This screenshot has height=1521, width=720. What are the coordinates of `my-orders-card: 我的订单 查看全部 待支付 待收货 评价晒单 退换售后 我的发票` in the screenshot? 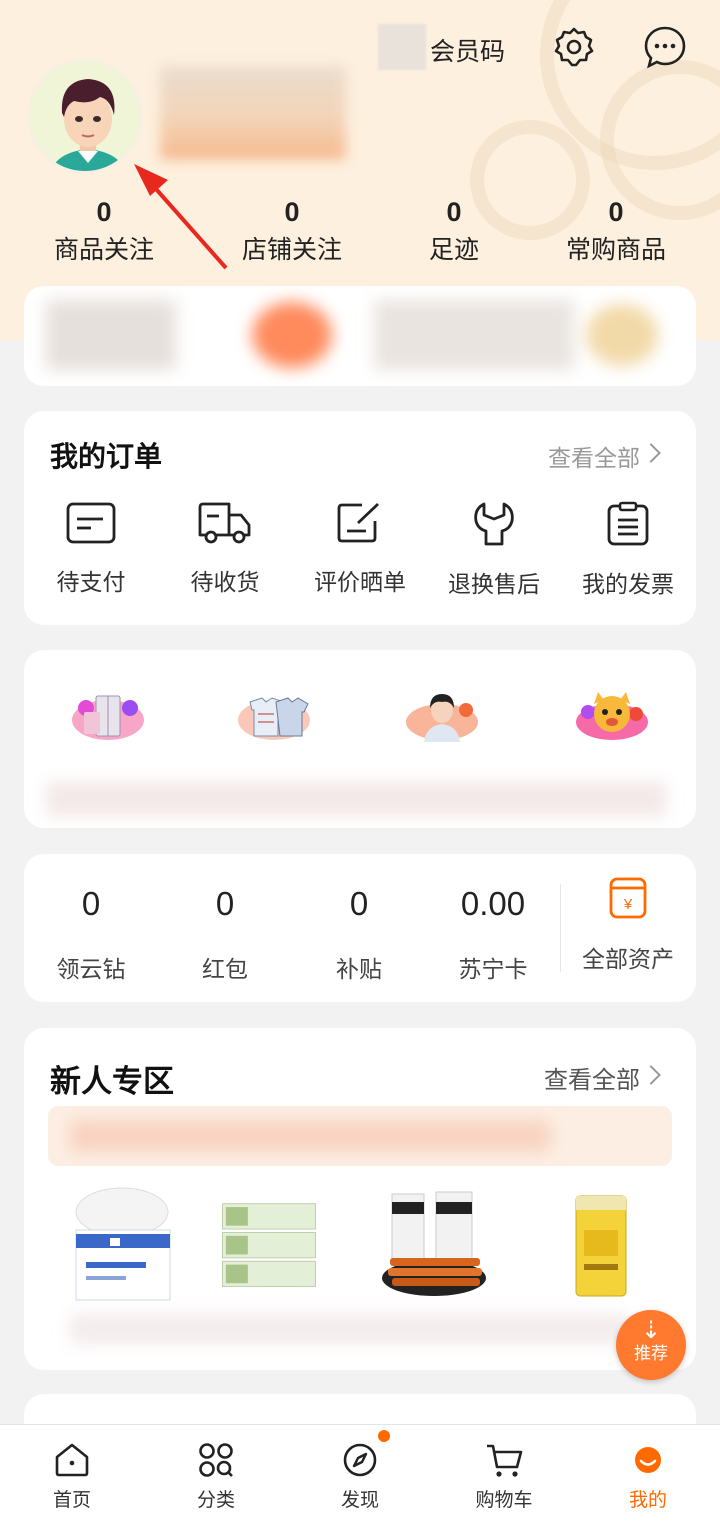 It's located at (360, 518).